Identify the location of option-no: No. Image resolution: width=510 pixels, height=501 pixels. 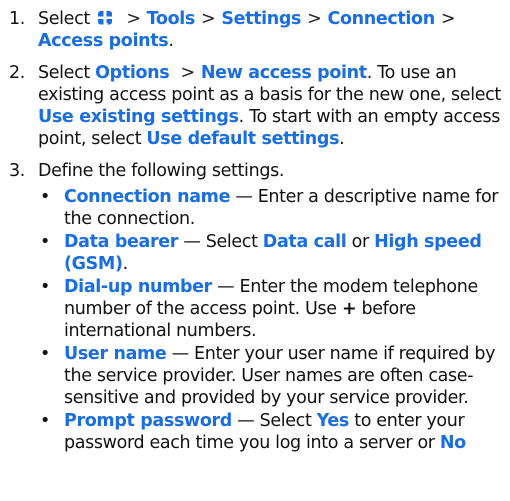
(452, 443).